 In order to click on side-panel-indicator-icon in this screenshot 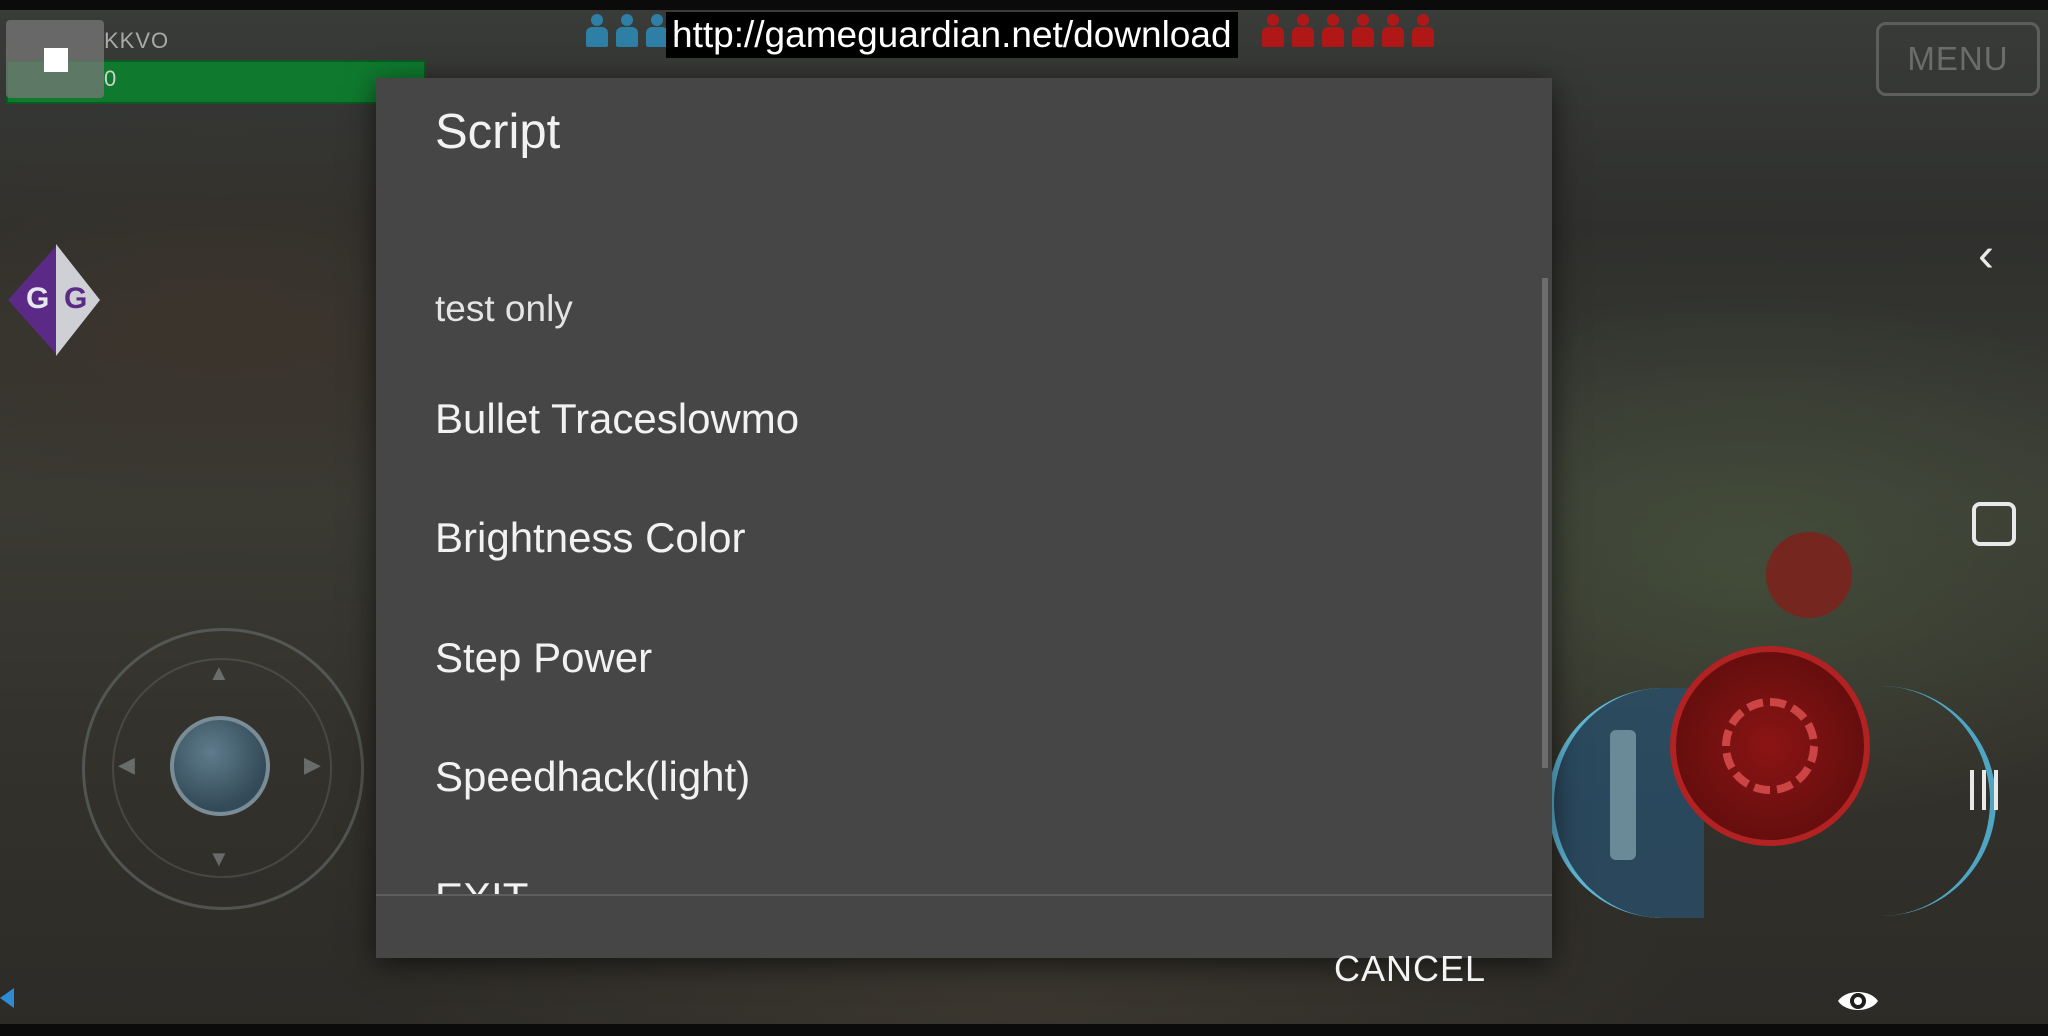, I will do `click(7, 998)`.